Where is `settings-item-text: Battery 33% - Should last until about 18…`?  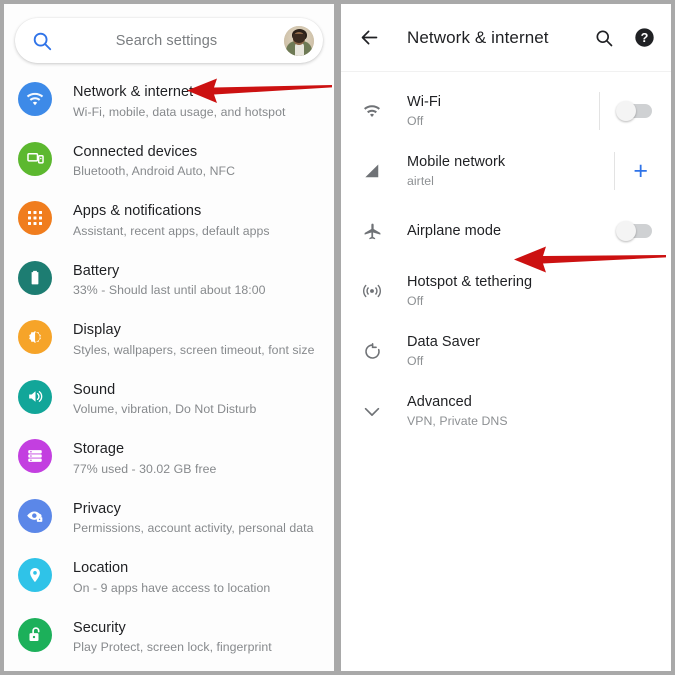
settings-item-text: Battery 33% - Should last until about 18… is located at coordinates (158, 280).